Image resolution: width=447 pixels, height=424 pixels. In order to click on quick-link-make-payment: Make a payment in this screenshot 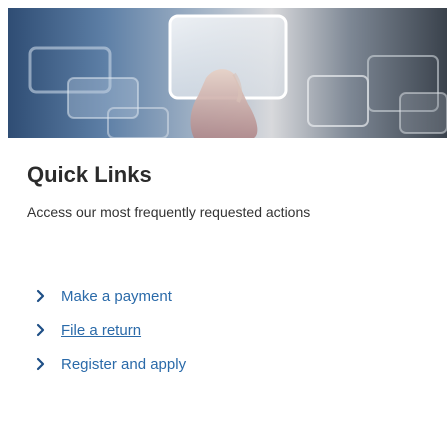, I will do `click(109, 296)`.